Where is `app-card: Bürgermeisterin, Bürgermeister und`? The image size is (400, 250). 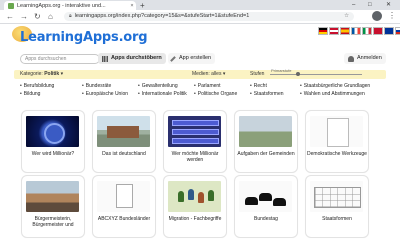 app-card: Bürgermeisterin, Bürgermeister und is located at coordinates (53, 206).